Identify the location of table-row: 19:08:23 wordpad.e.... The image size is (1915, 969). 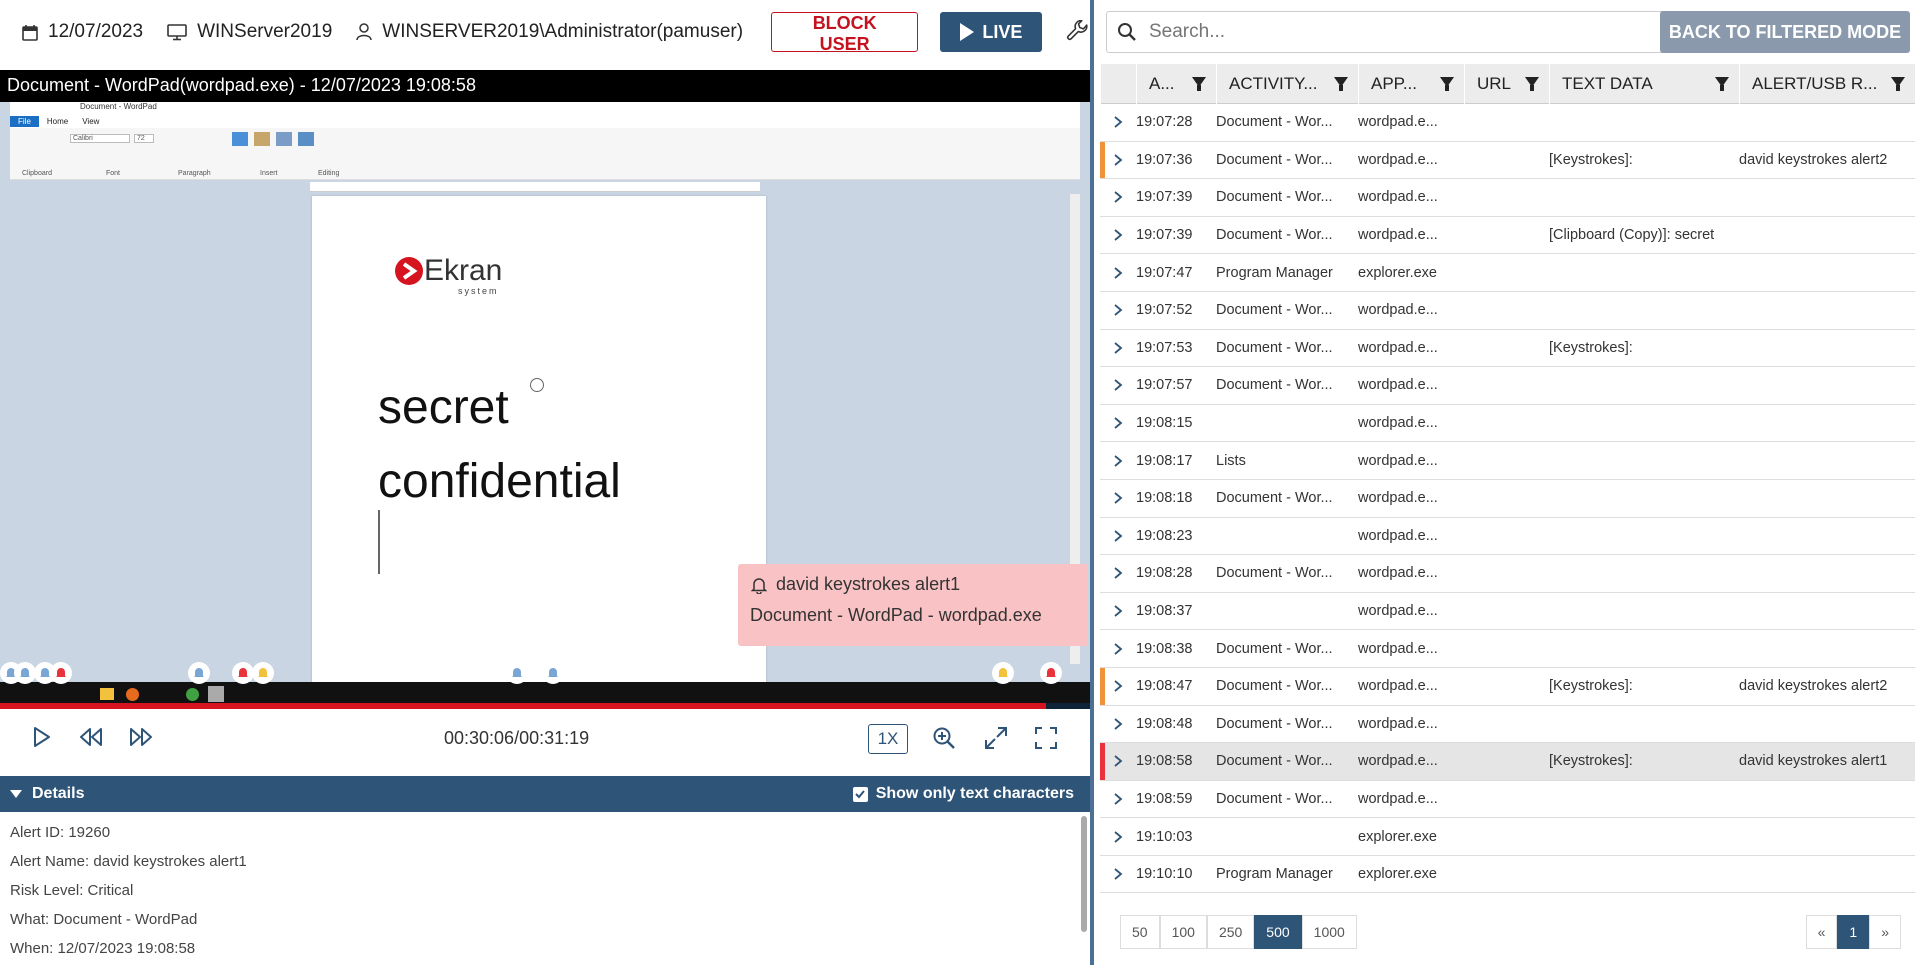
(1507, 537).